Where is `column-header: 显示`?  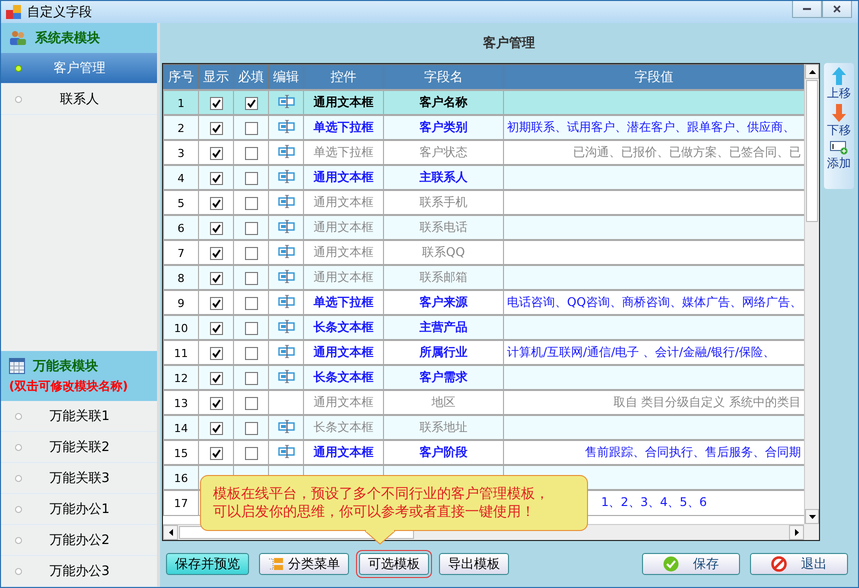
column-header: 显示 is located at coordinates (216, 77).